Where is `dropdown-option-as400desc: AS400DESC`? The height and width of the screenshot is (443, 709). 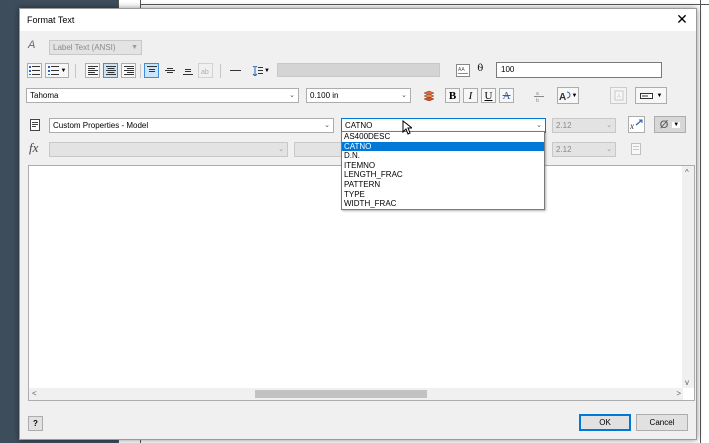 dropdown-option-as400desc: AS400DESC is located at coordinates (443, 137).